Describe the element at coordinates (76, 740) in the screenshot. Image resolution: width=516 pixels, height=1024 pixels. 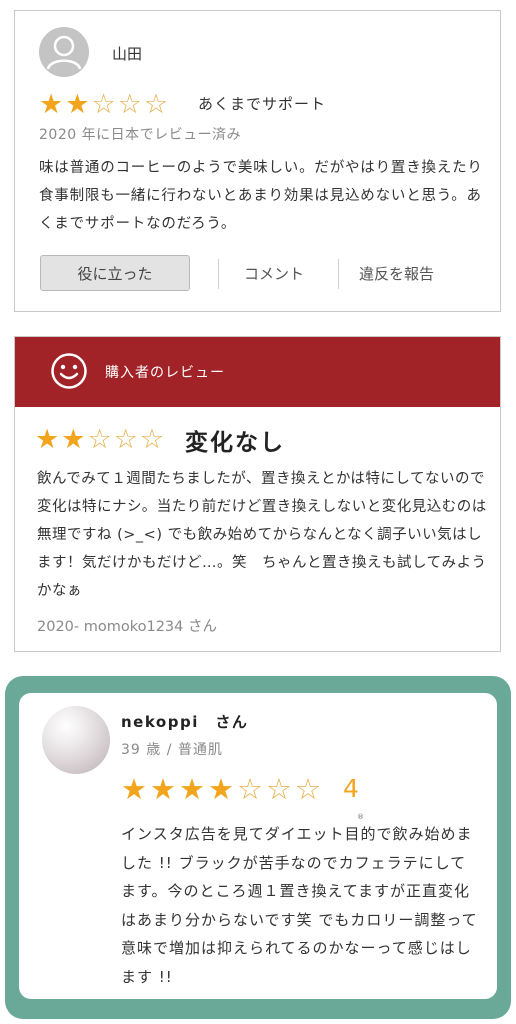
I see `avatar` at that location.